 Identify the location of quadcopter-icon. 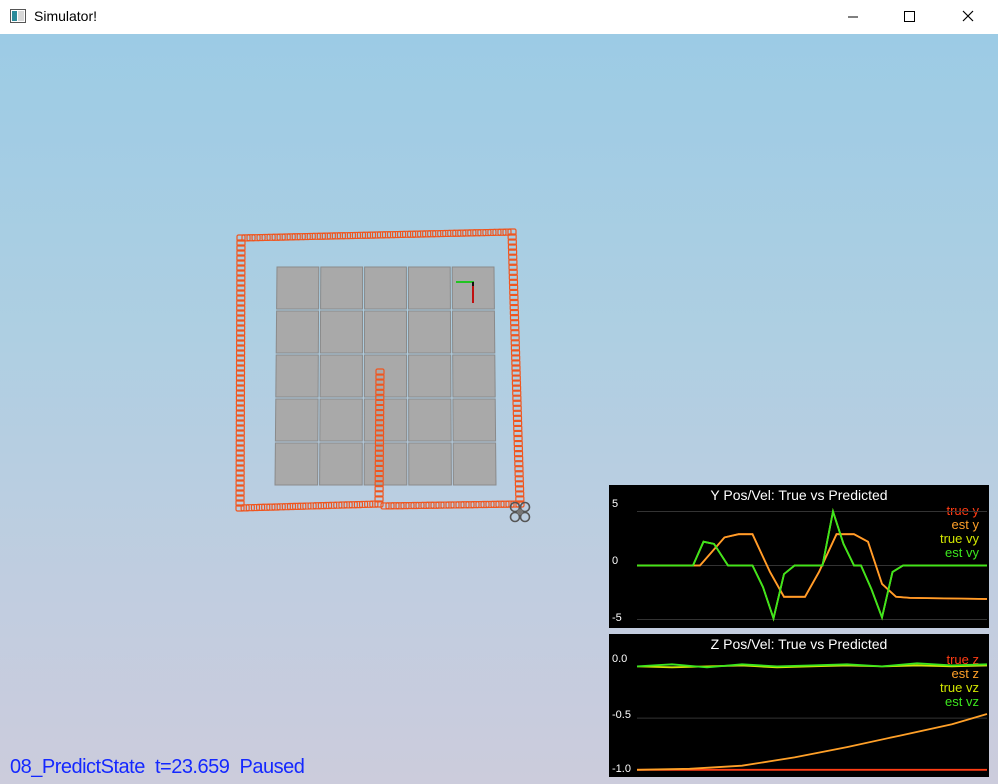
(520, 512).